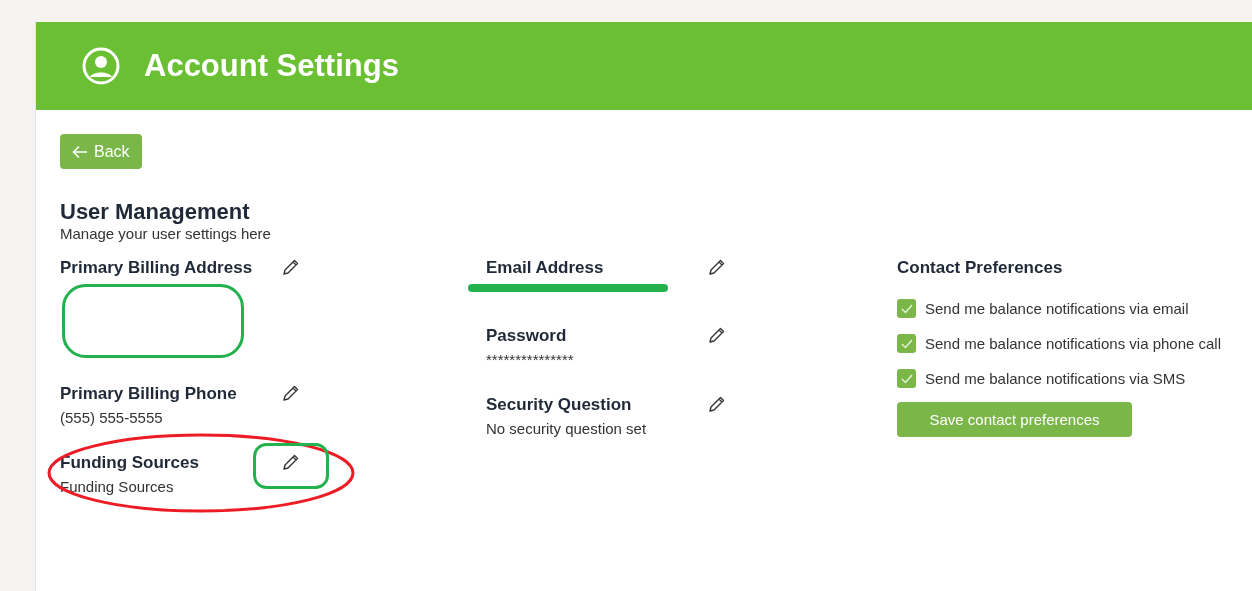 The height and width of the screenshot is (591, 1252). I want to click on page-title: Account Settings, so click(271, 66).